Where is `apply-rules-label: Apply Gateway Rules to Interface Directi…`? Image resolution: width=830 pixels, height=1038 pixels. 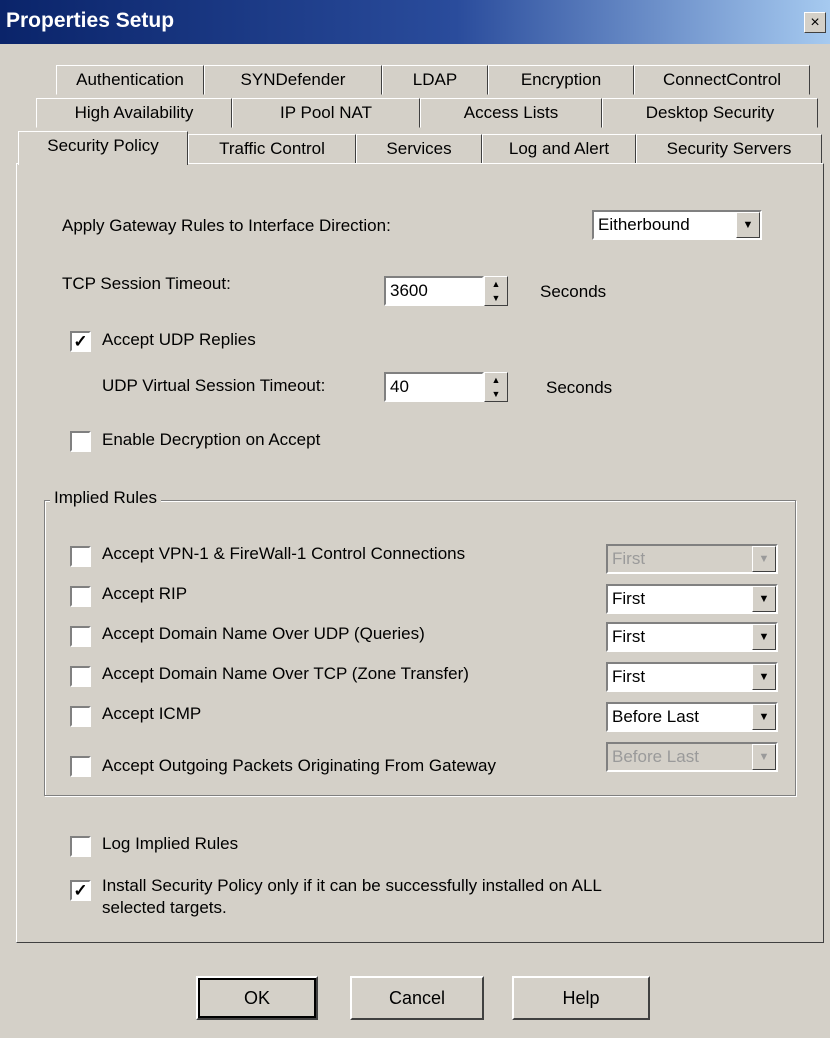 apply-rules-label: Apply Gateway Rules to Interface Directi… is located at coordinates (226, 225).